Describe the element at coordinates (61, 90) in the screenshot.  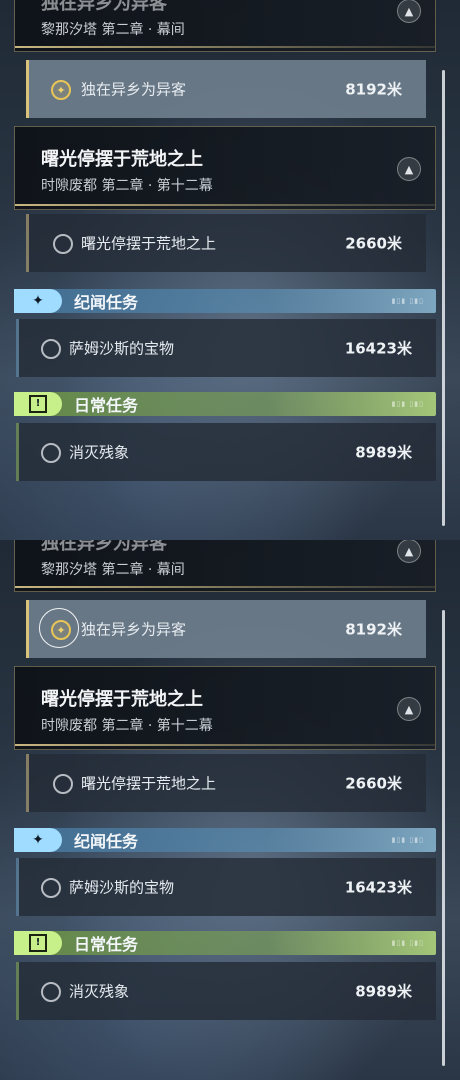
I see `star-compass-icon: ✦` at that location.